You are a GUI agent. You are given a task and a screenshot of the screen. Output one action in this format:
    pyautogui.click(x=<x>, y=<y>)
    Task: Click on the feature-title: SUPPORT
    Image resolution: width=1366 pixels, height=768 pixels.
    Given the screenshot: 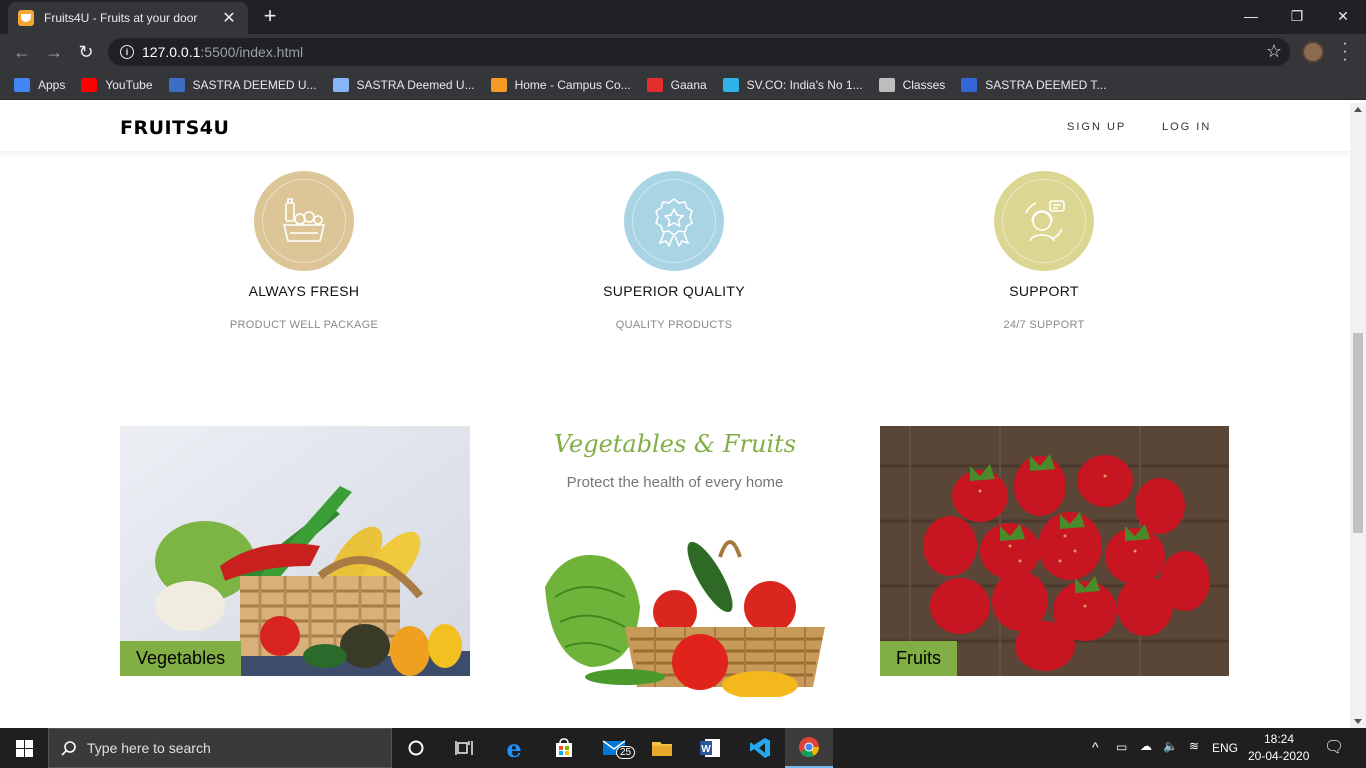 What is the action you would take?
    pyautogui.click(x=1044, y=291)
    